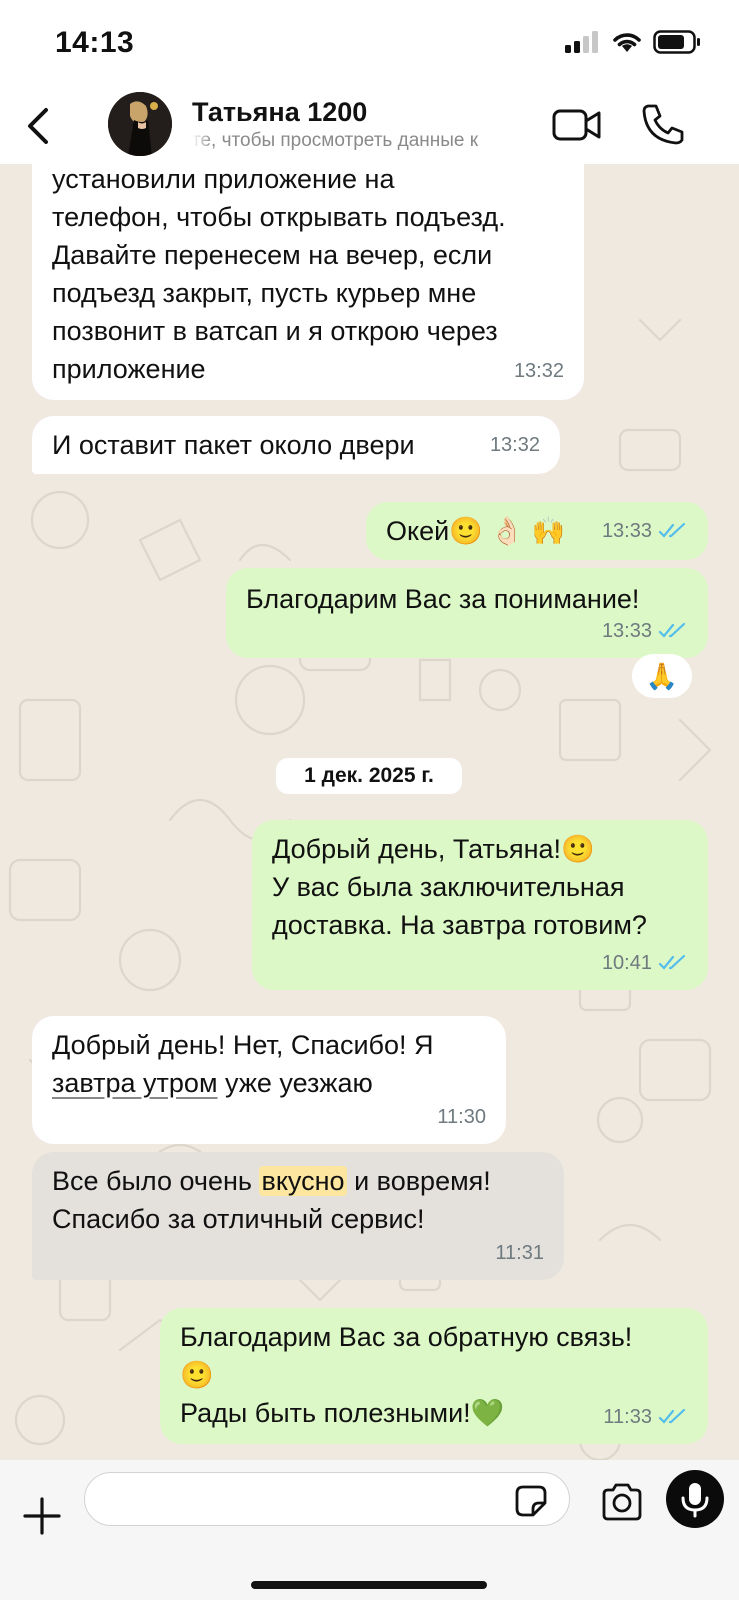  What do you see at coordinates (448, 887) in the screenshot?
I see `message-text-line: У вас была заключительная` at bounding box center [448, 887].